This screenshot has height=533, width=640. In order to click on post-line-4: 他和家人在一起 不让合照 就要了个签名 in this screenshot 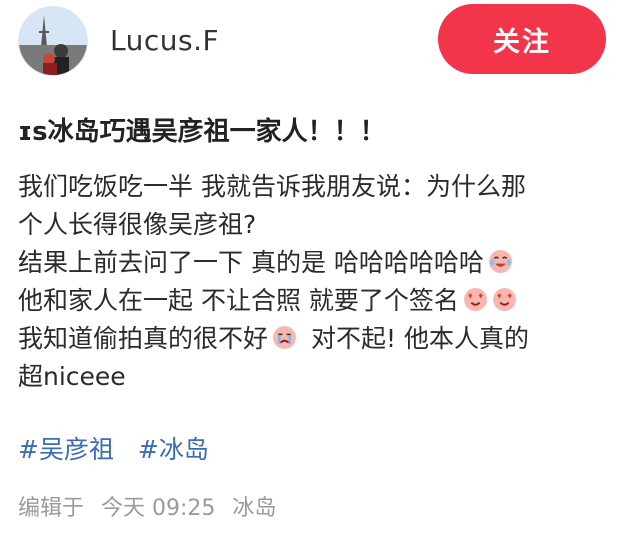, I will do `click(323, 301)`.